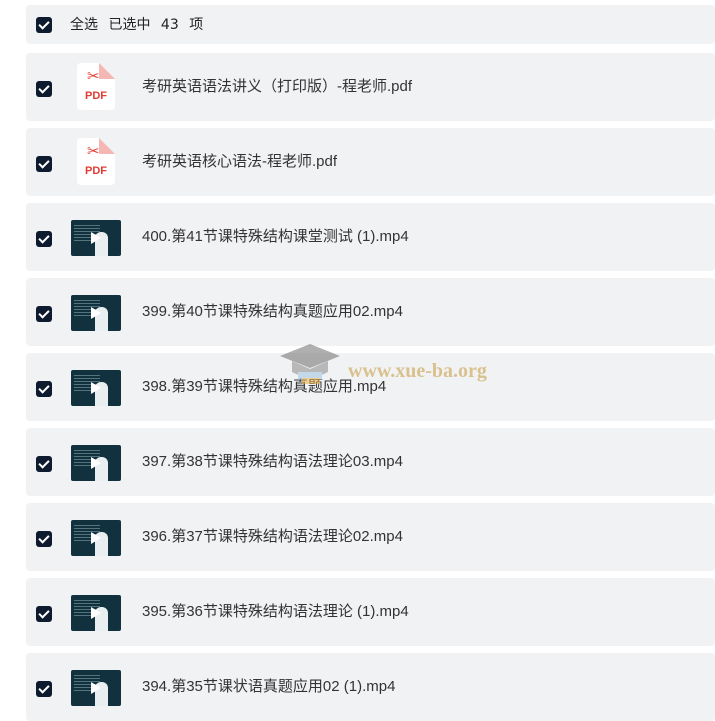 The height and width of the screenshot is (721, 715). What do you see at coordinates (275, 612) in the screenshot?
I see `file-name: 395.第36节课特殊结构语法理论 (1).mp4` at bounding box center [275, 612].